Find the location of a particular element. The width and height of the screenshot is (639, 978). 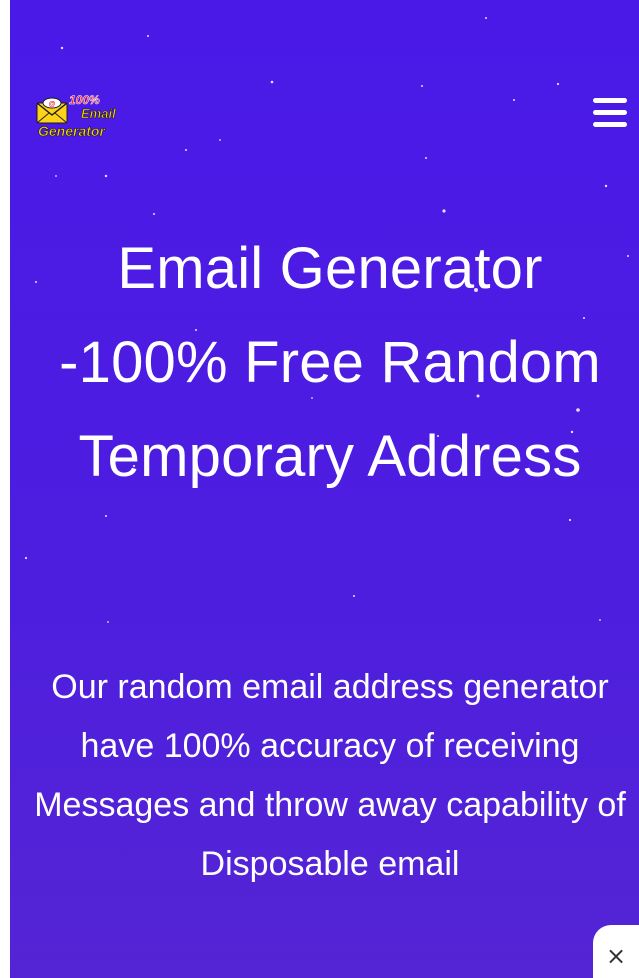

email-generator-logo: @ 100% Email Generator is located at coordinates (84, 116).